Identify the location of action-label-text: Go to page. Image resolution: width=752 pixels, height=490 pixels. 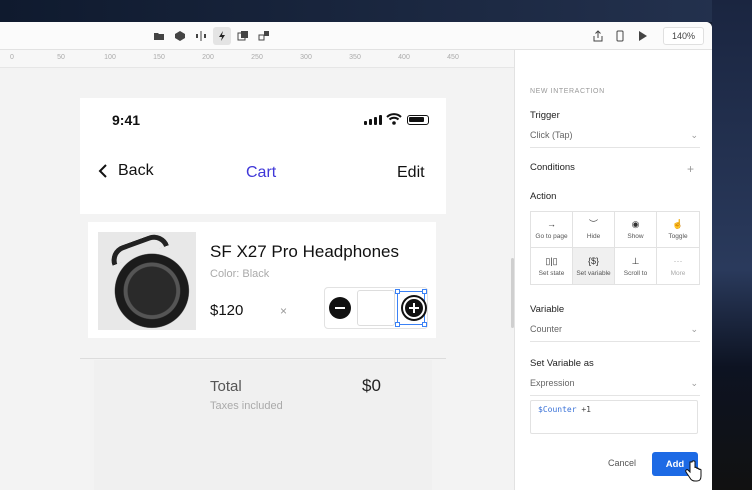
(551, 236).